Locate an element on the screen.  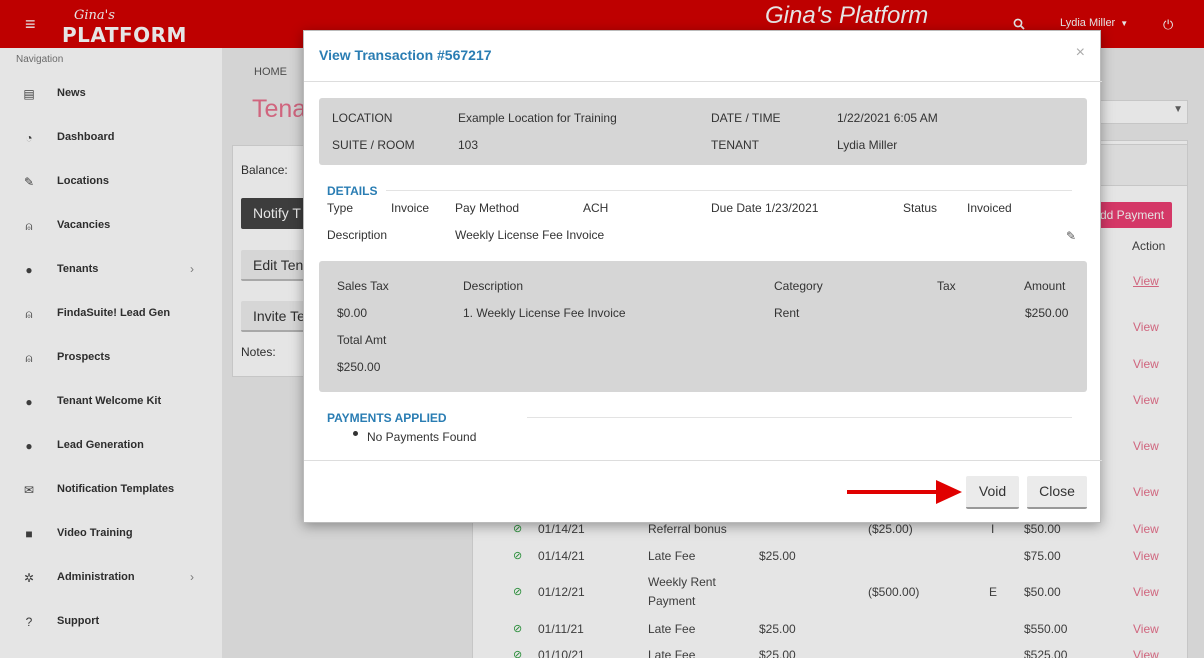
close-icon: × is located at coordinates (1080, 53).